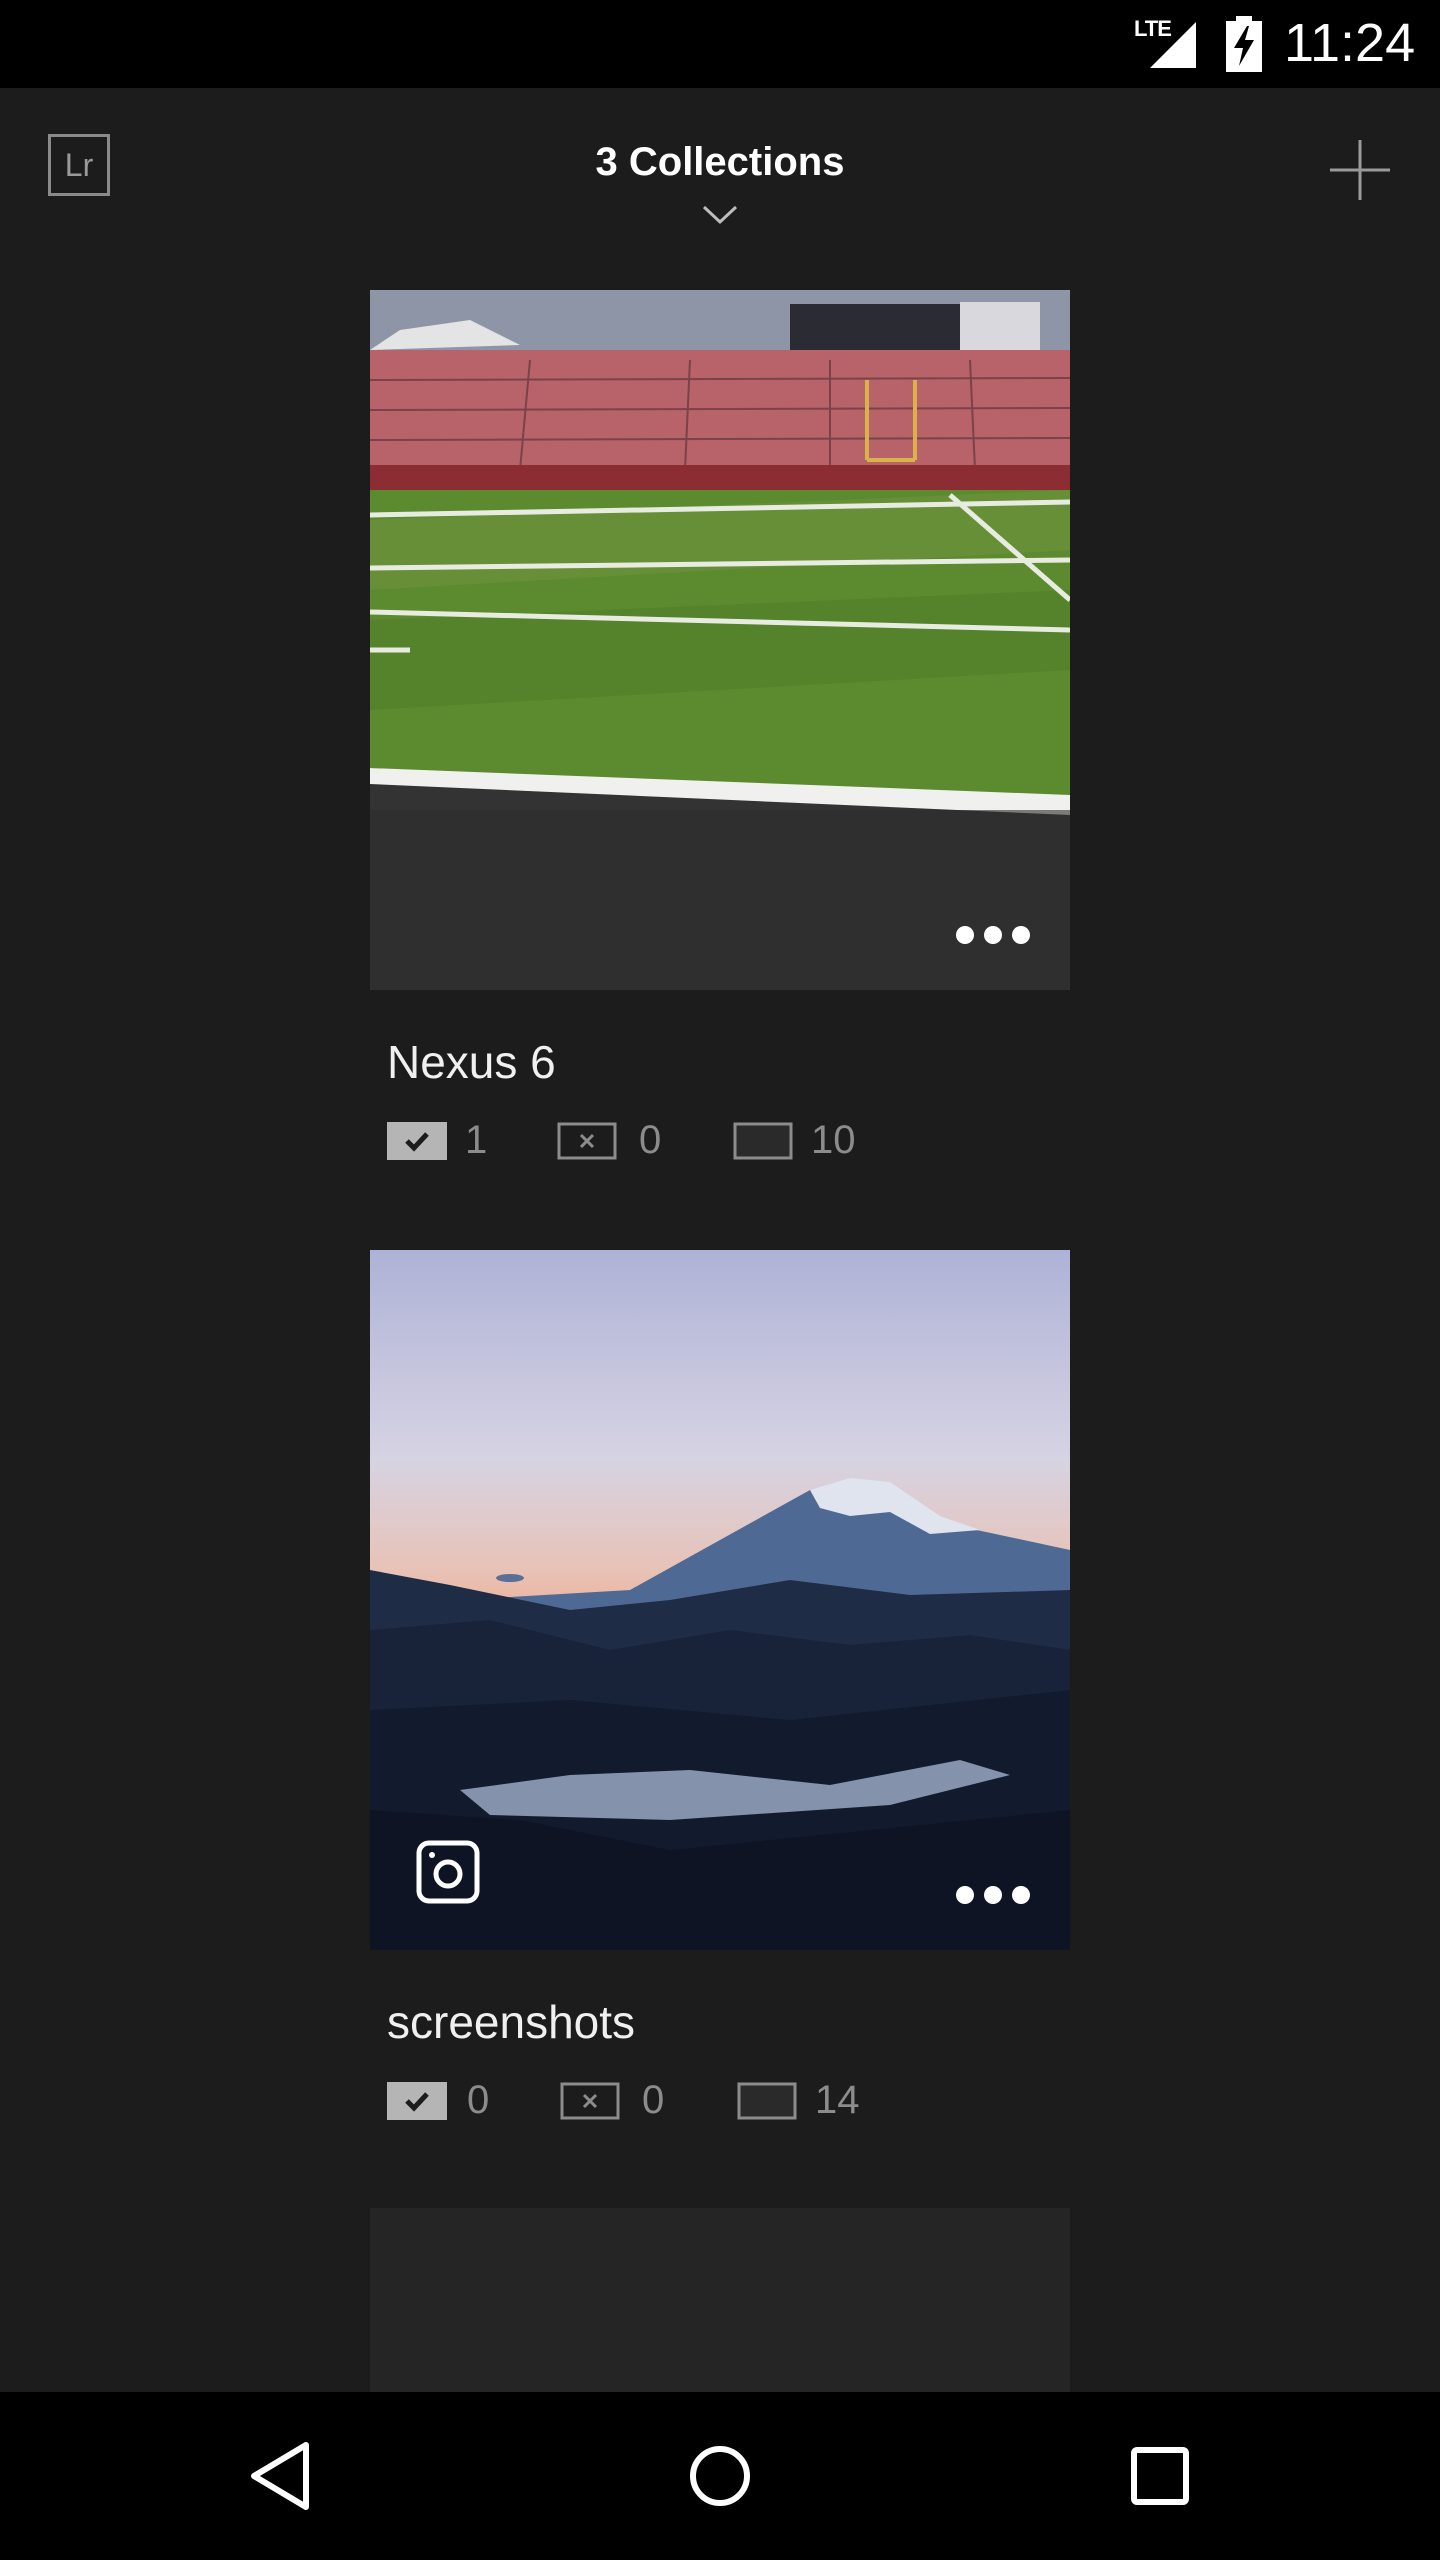 The width and height of the screenshot is (1440, 2560). Describe the element at coordinates (837, 2100) in the screenshot. I see `total-count: 14` at that location.